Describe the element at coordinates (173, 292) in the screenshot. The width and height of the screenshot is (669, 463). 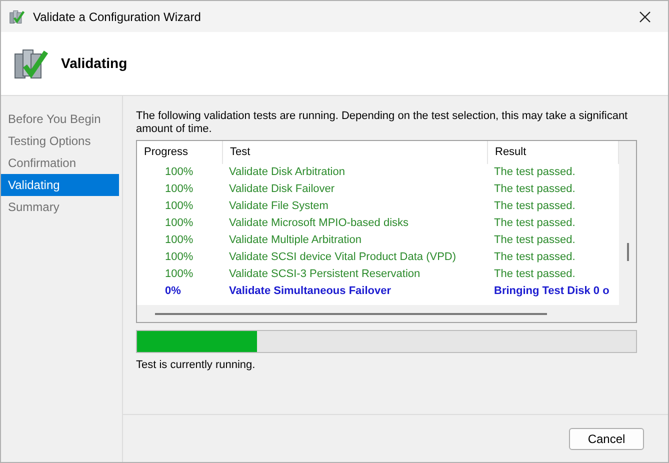
I see `table-cell-text: 0%` at that location.